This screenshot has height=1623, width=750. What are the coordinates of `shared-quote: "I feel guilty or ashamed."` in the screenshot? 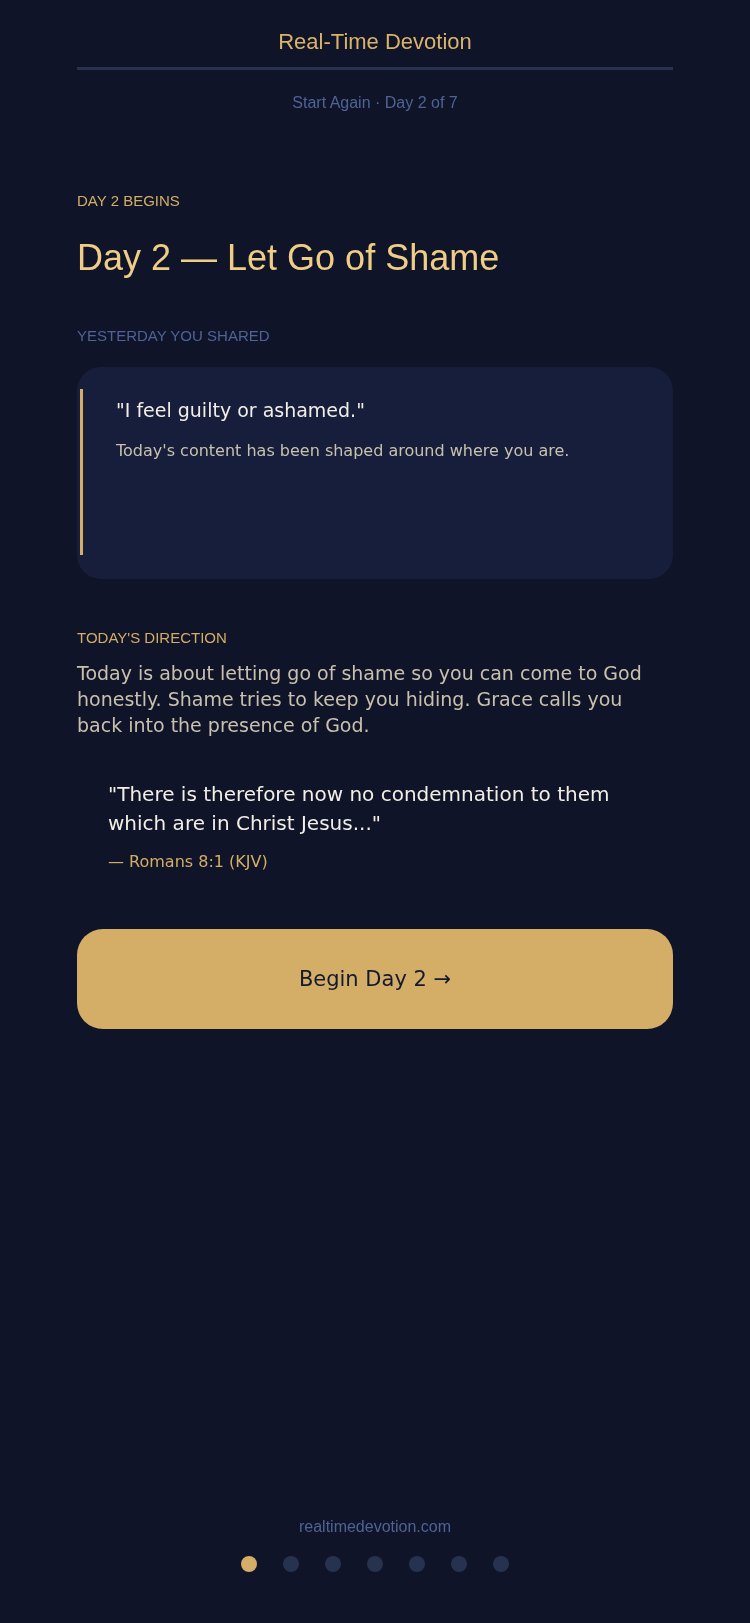 It's located at (241, 410).